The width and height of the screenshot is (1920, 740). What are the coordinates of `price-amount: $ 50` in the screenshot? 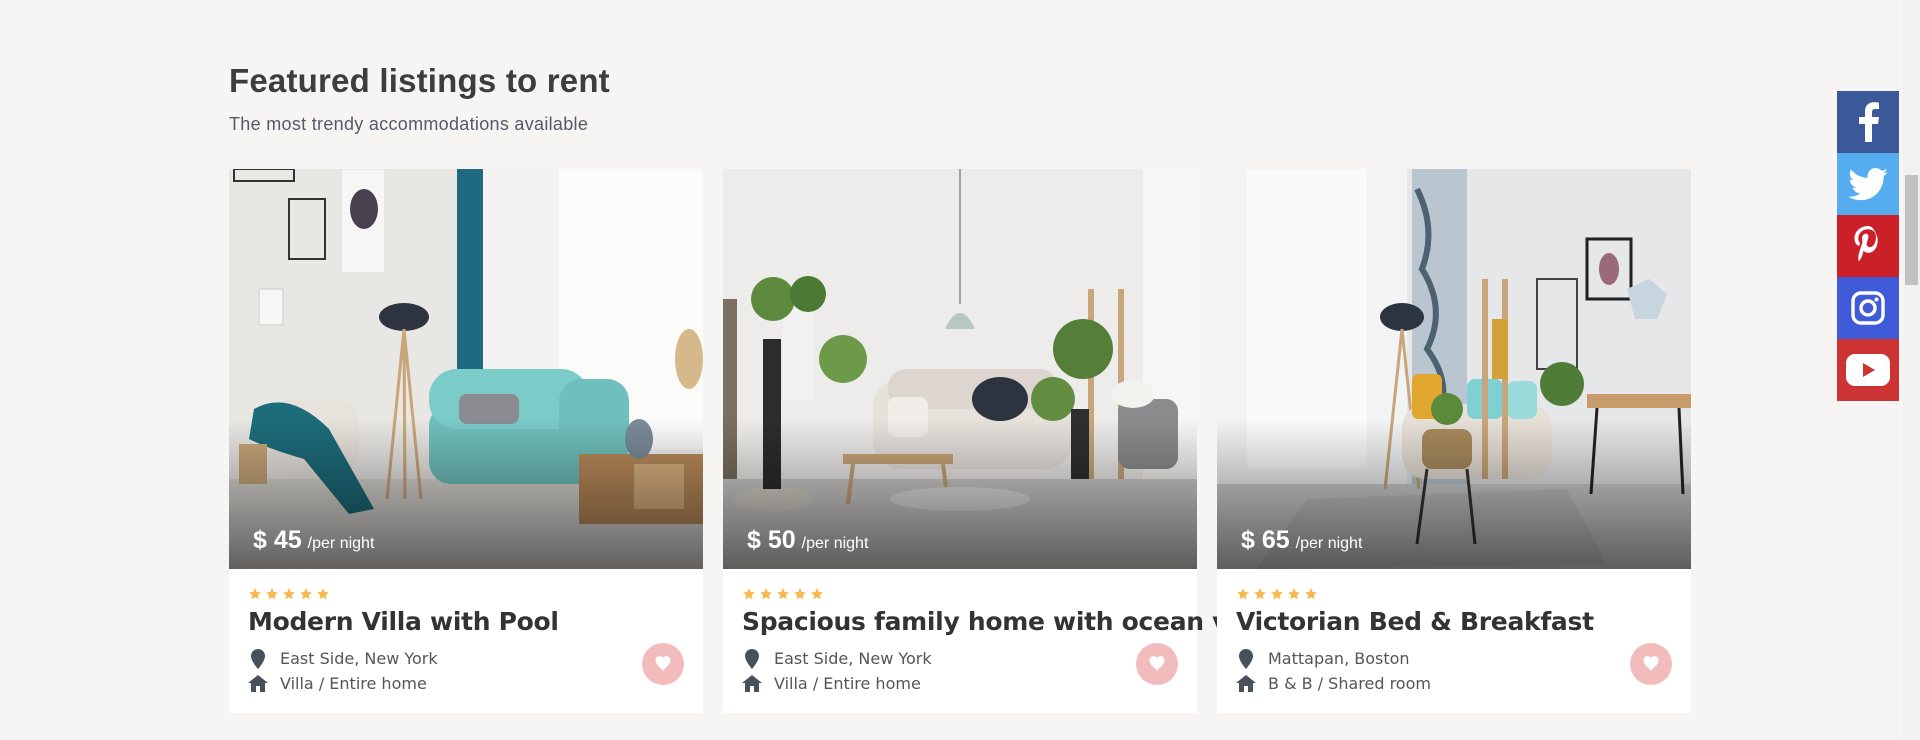 It's located at (771, 540).